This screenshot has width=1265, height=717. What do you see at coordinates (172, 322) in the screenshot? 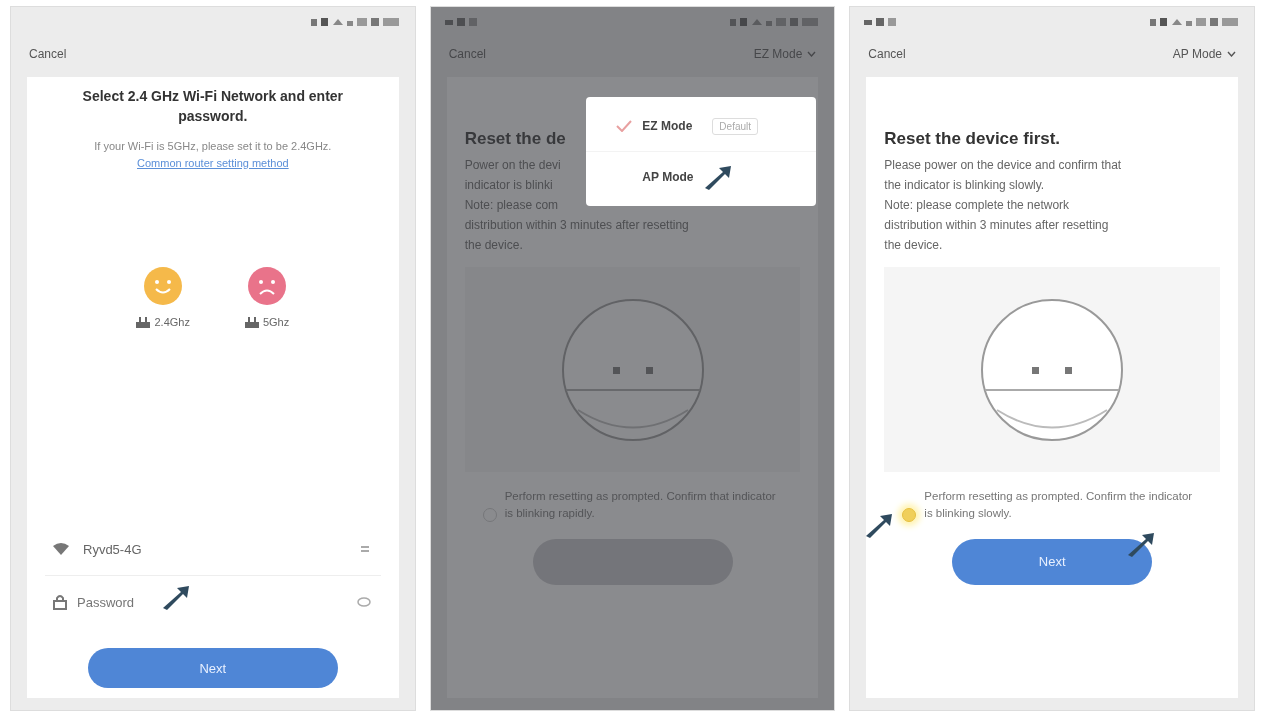
I see `band-label: 2.4Ghz` at bounding box center [172, 322].